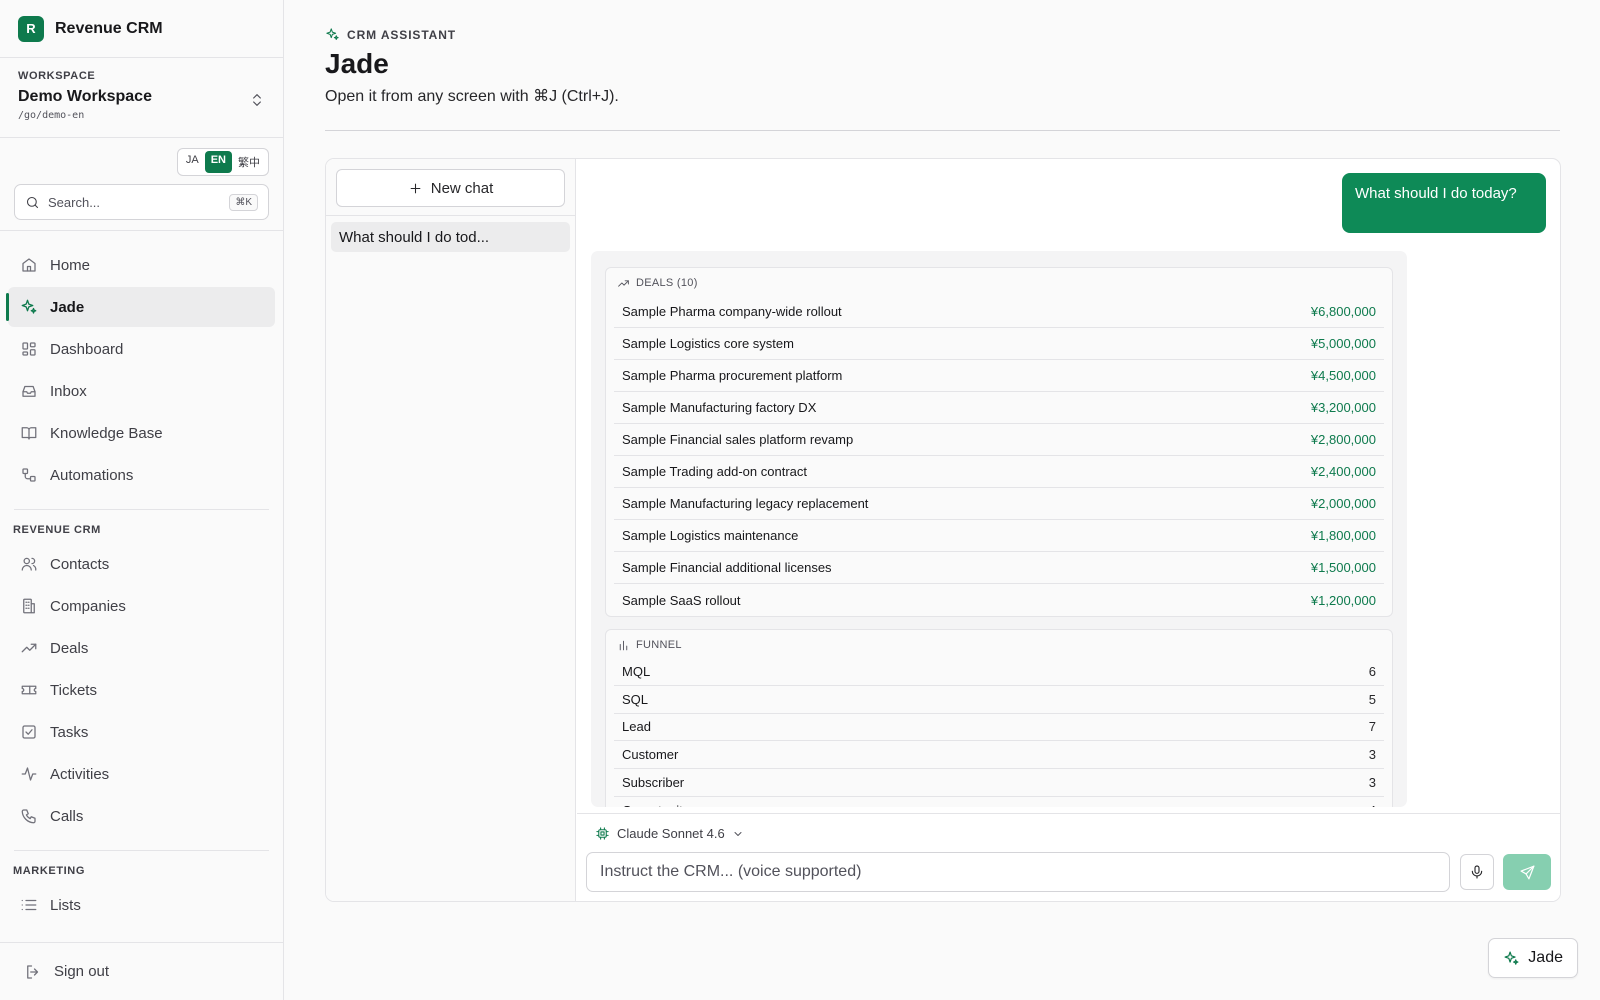 The image size is (1600, 1000). I want to click on nav-item-jade: Jade, so click(140, 307).